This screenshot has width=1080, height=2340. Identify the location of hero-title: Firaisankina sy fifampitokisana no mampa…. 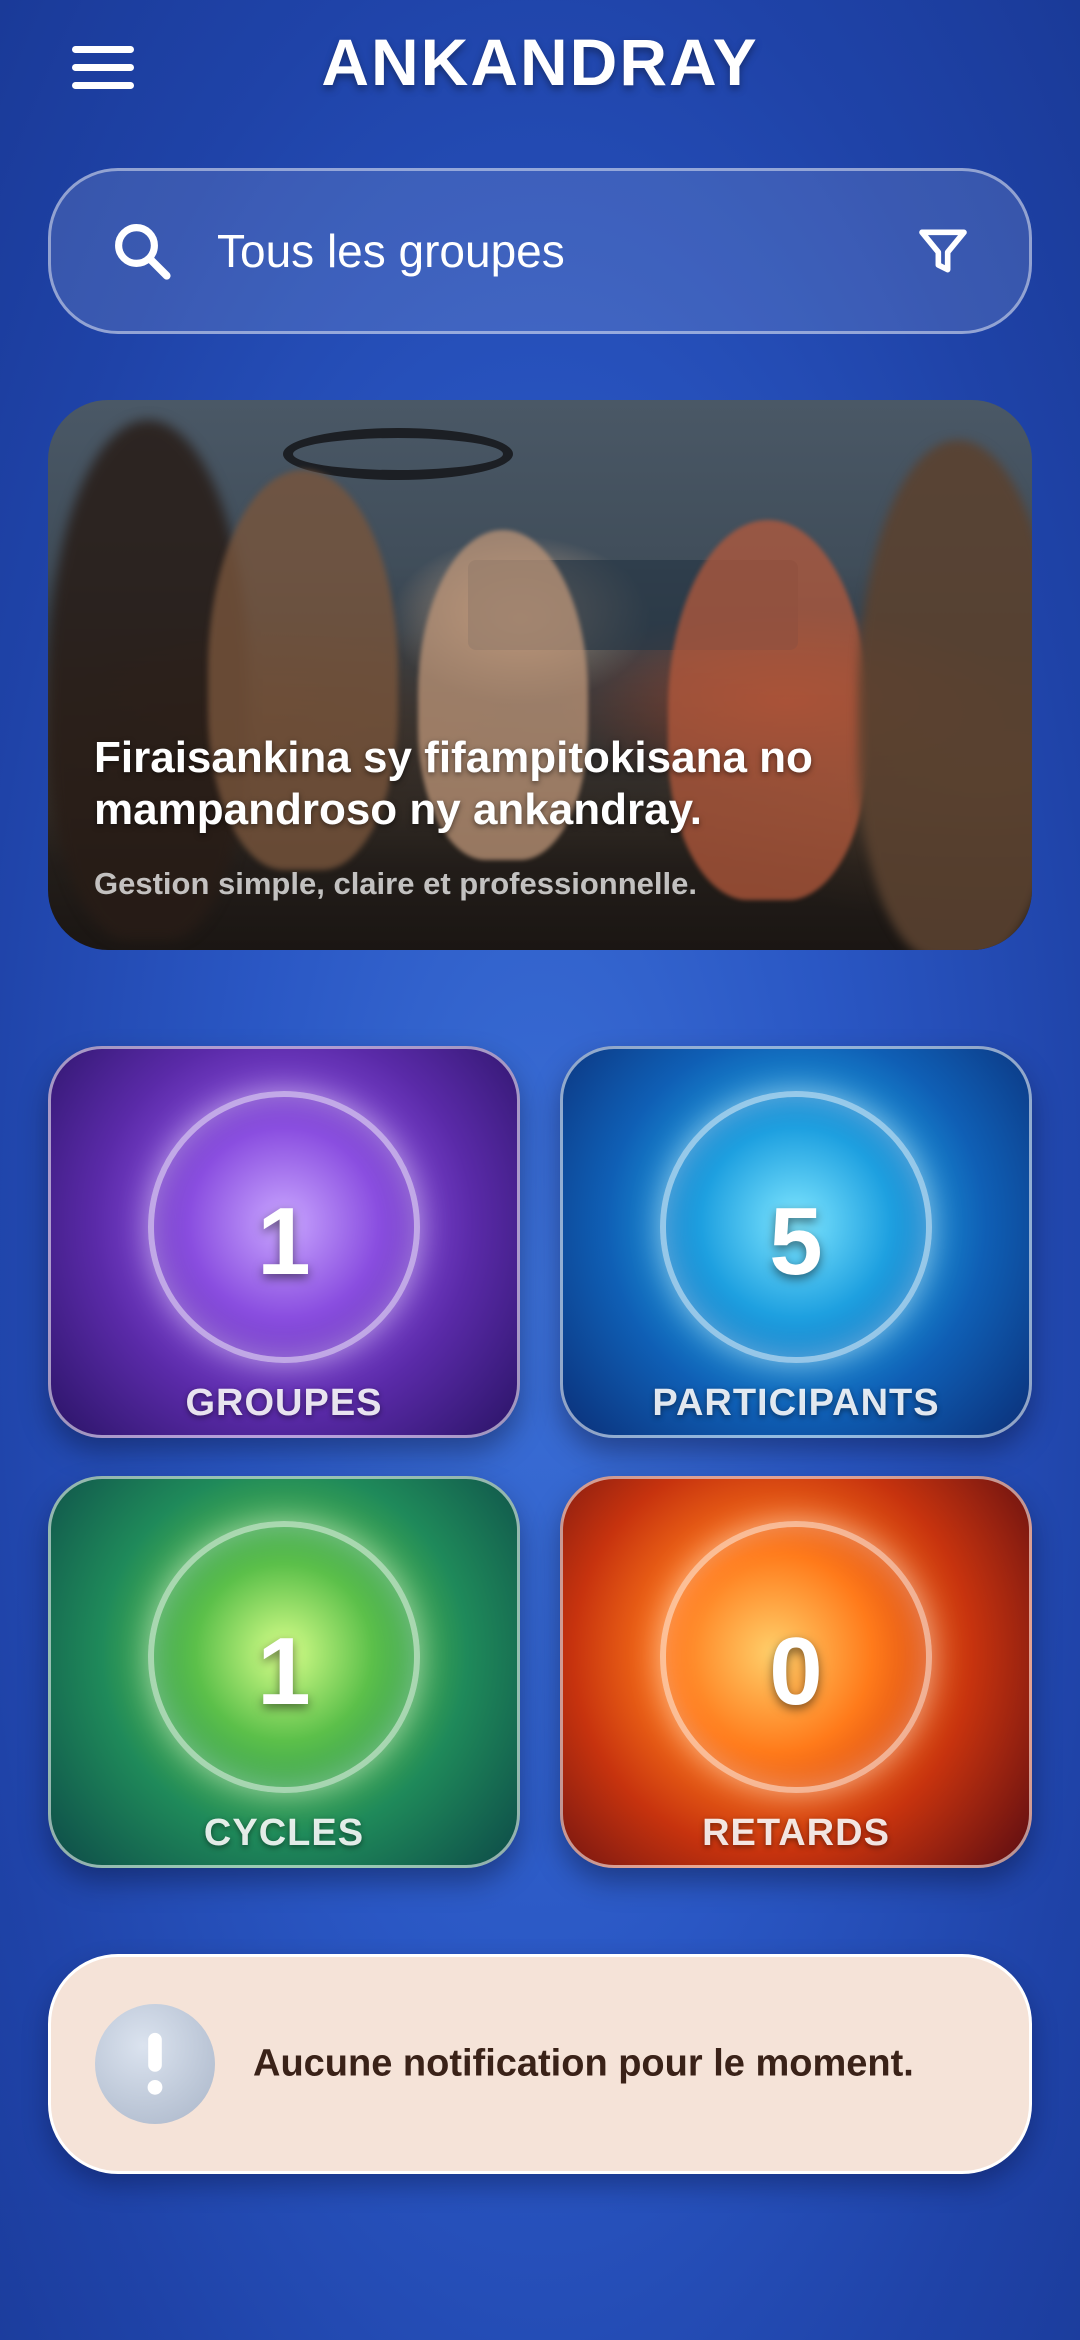
(453, 783).